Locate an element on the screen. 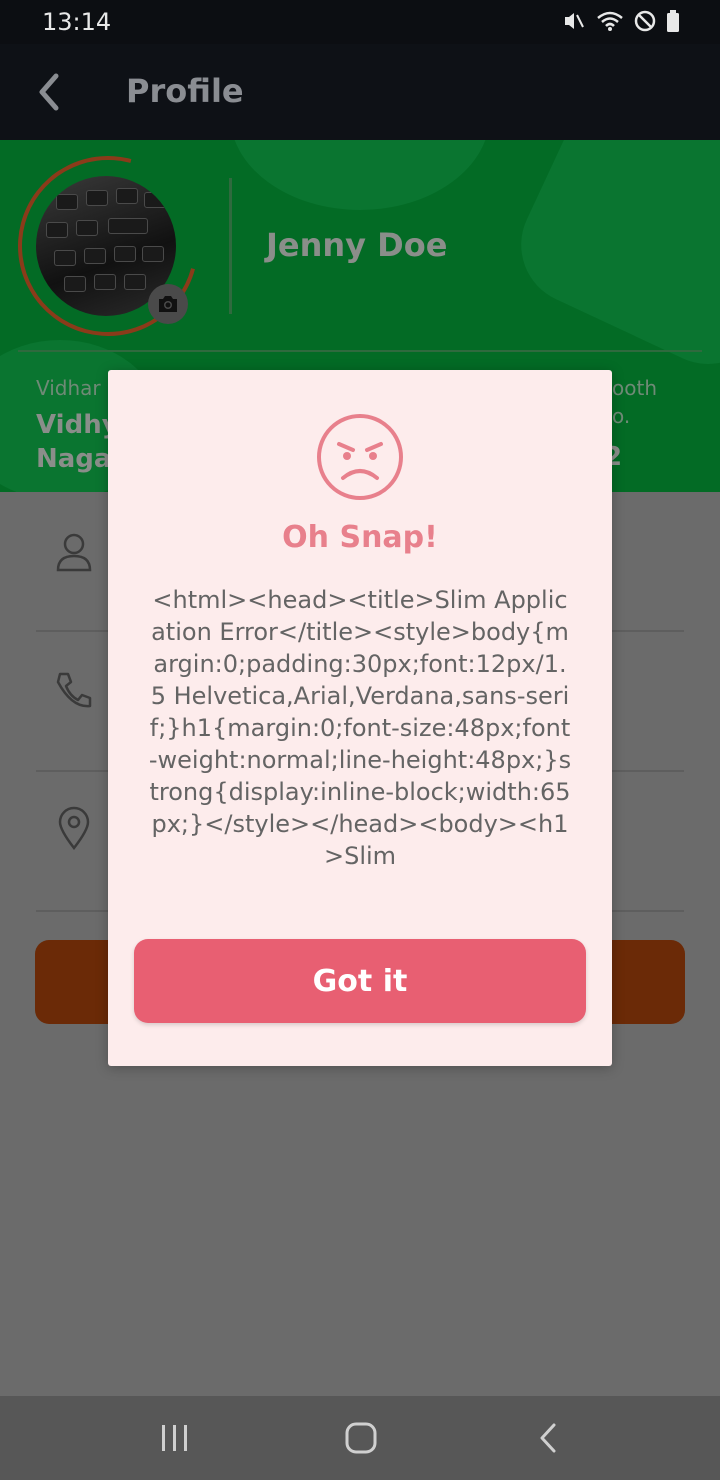  app-bar: Profile is located at coordinates (360, 92).